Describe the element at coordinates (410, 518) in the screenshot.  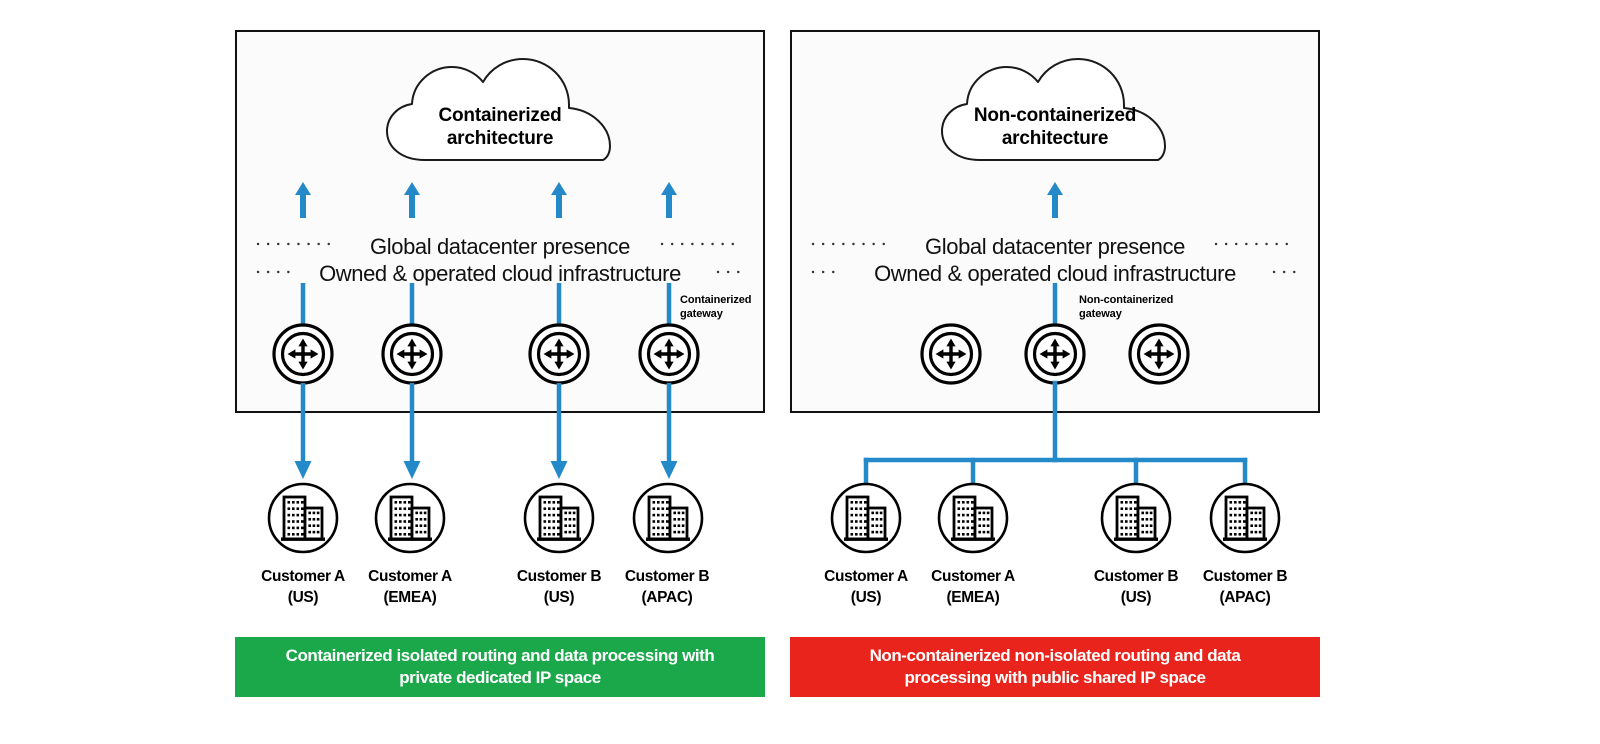
I see `office-building-icon-l2` at that location.